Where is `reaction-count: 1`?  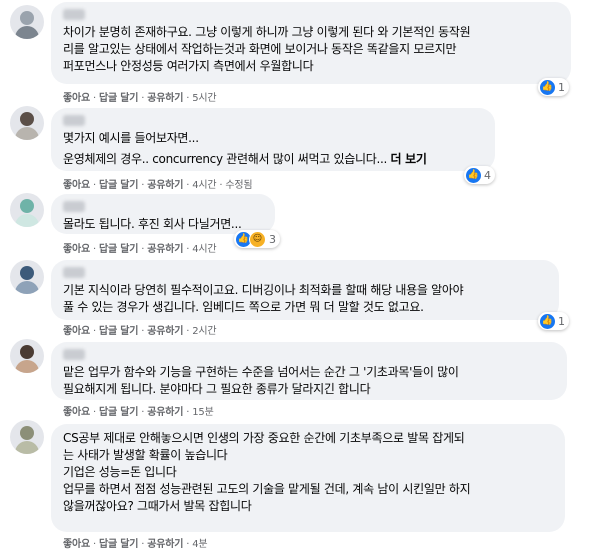
reaction-count: 1 is located at coordinates (561, 87).